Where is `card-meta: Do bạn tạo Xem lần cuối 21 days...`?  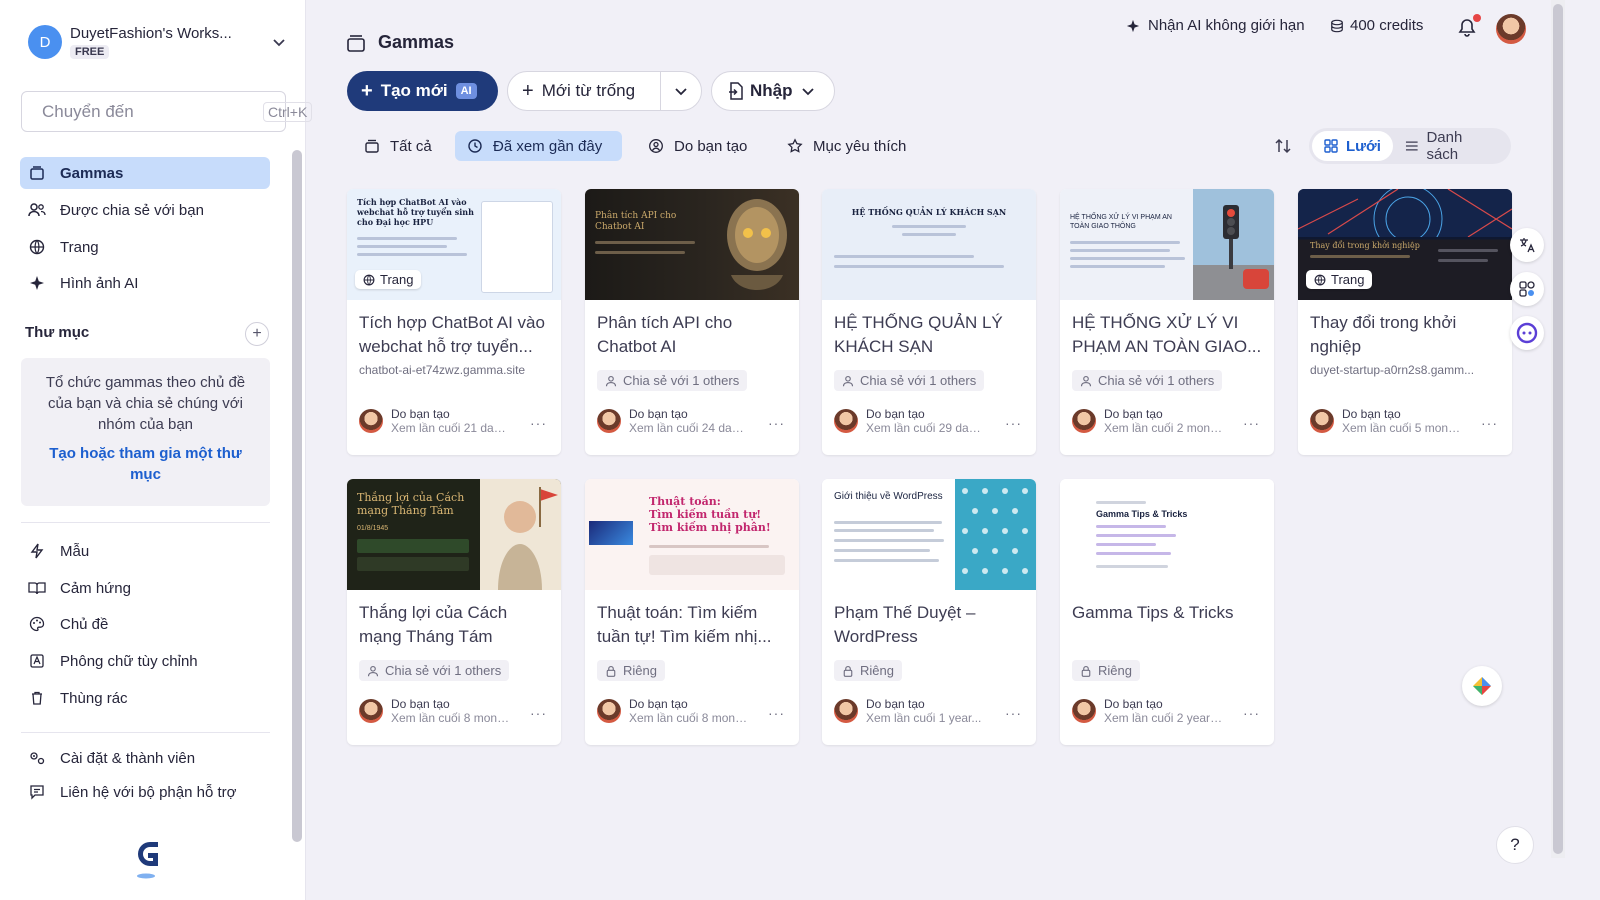
card-meta: Do bạn tạo Xem lần cuối 21 days... is located at coordinates (451, 421).